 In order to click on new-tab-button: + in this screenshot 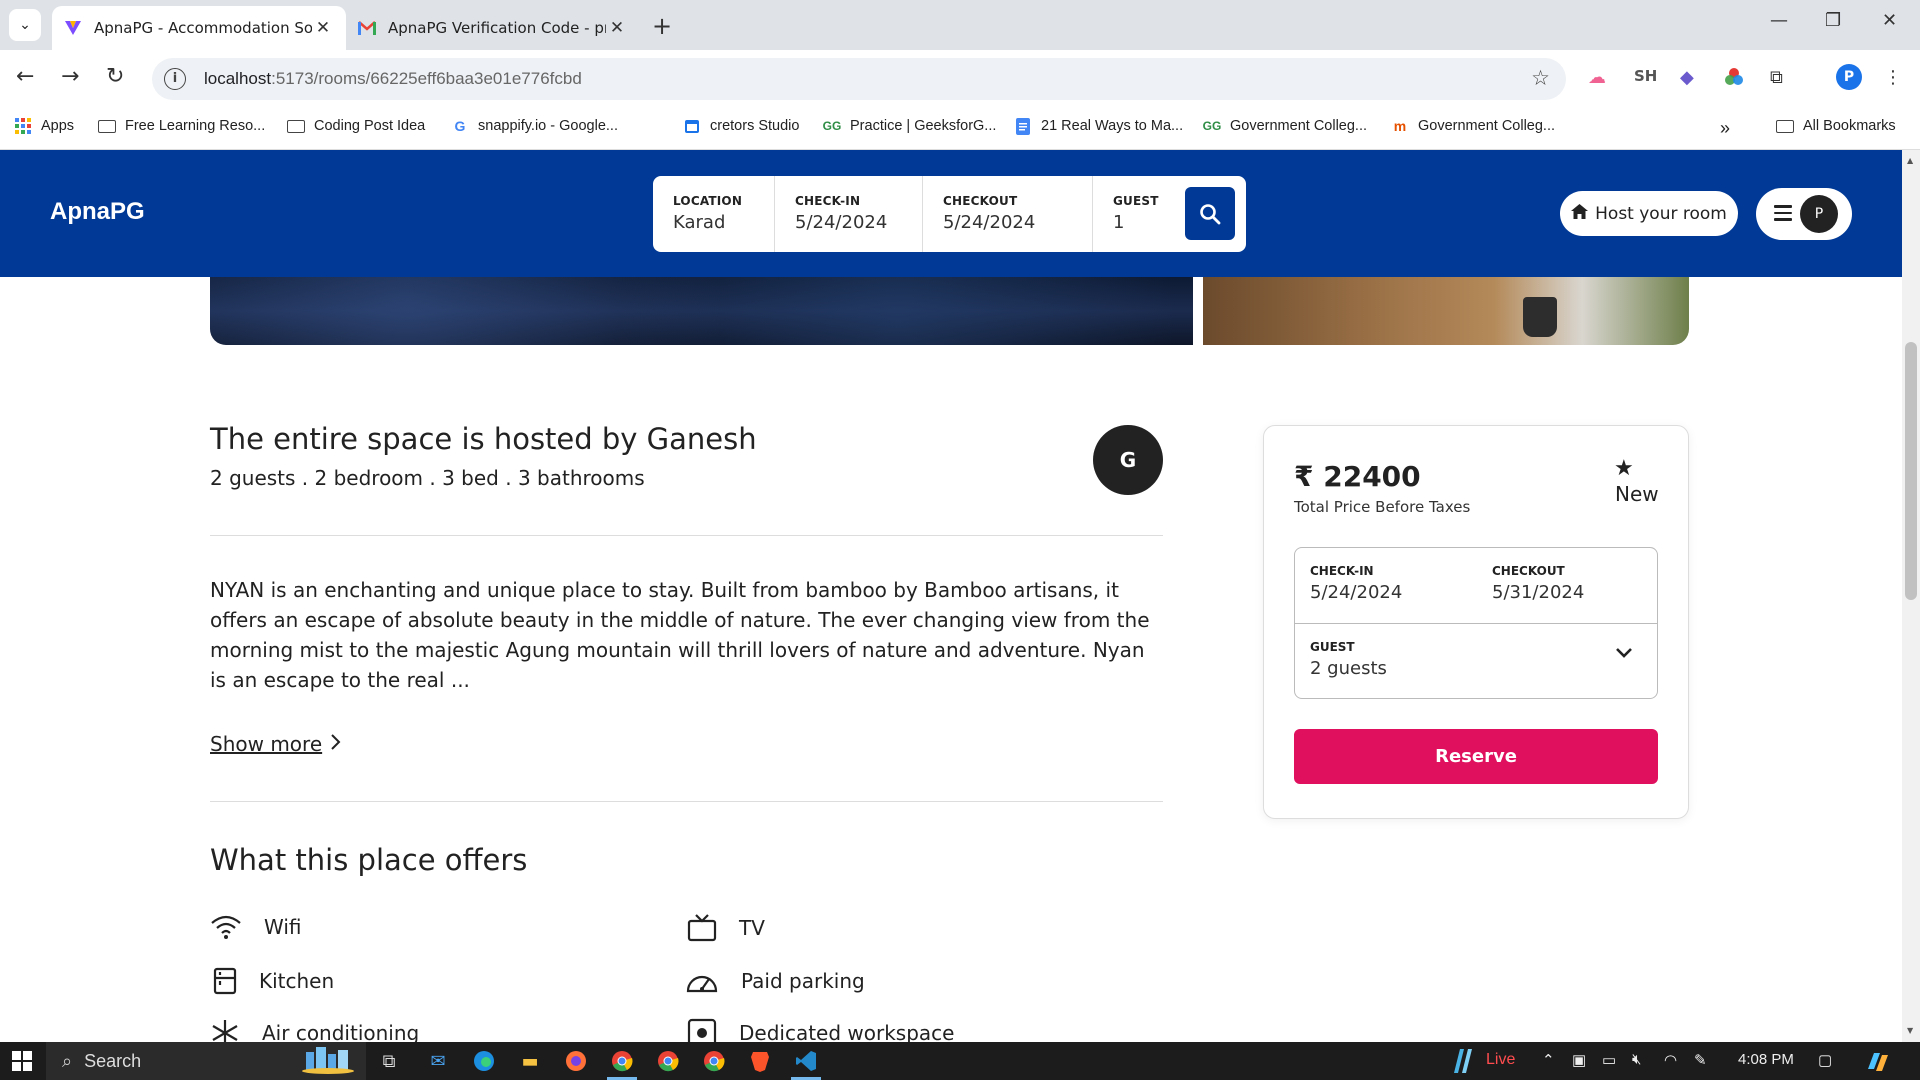, I will do `click(662, 26)`.